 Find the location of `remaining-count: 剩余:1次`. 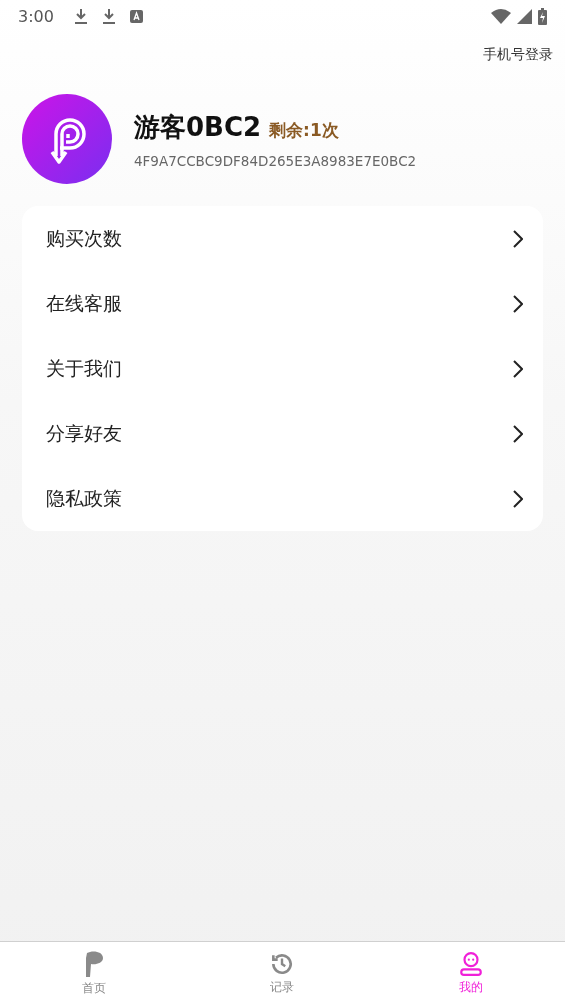

remaining-count: 剩余:1次 is located at coordinates (304, 130).